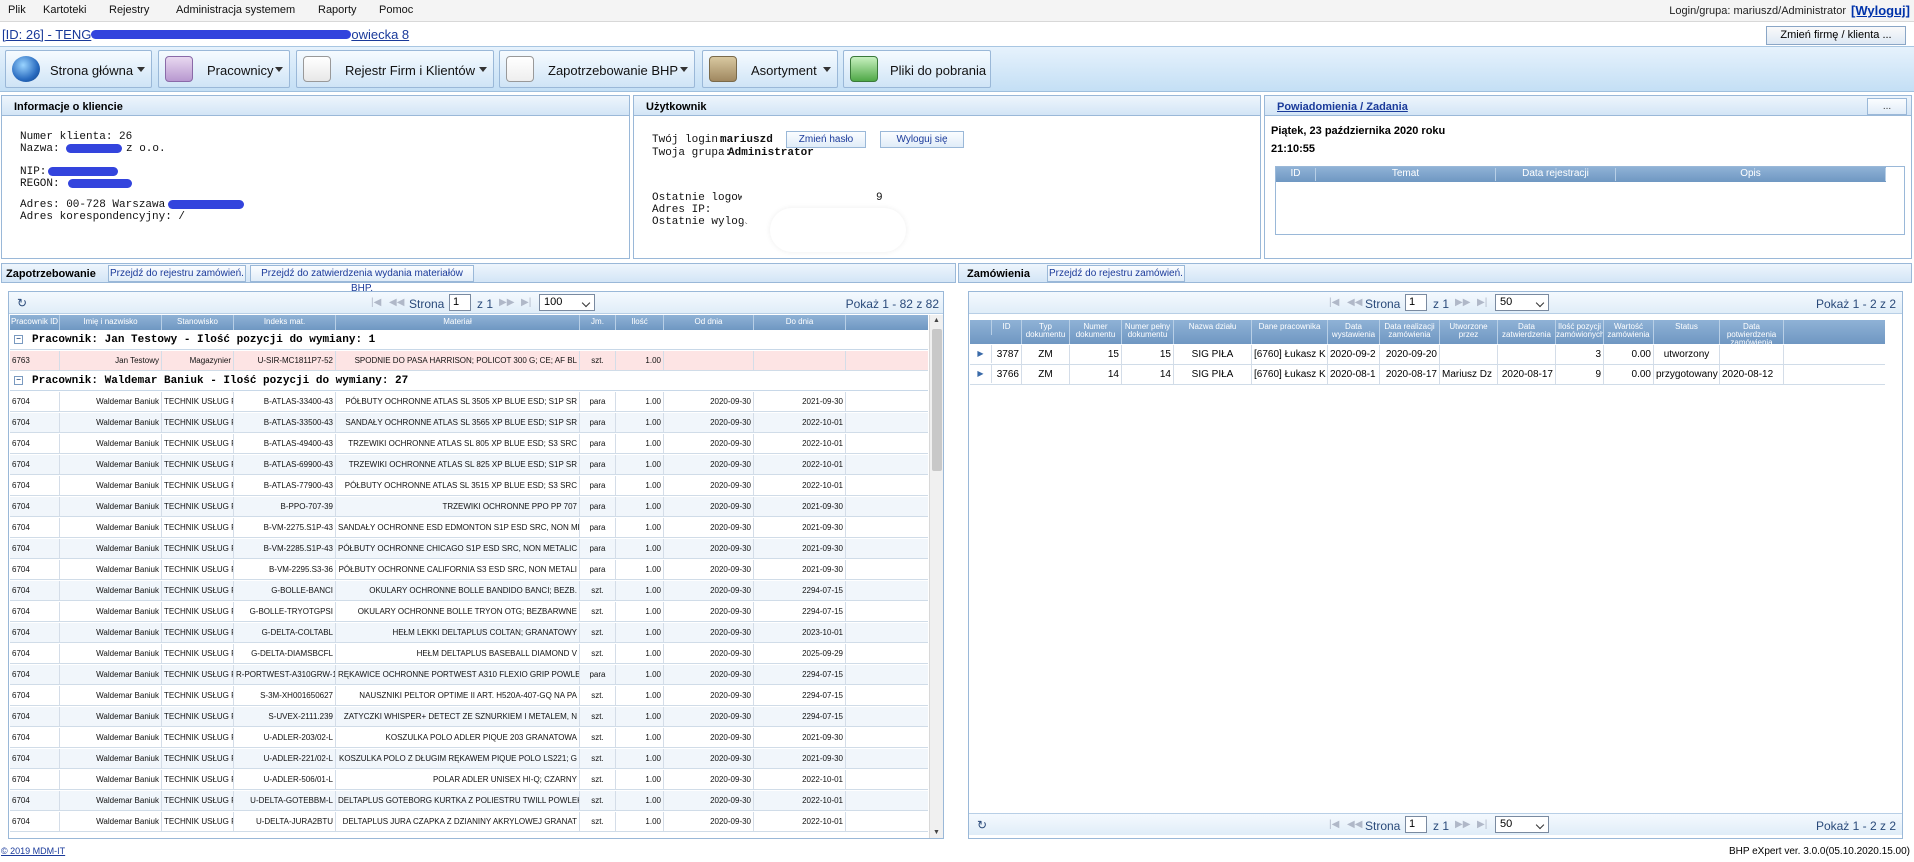  I want to click on orders-col-header: Data potwierdzenia zamówienia, so click(1752, 332).